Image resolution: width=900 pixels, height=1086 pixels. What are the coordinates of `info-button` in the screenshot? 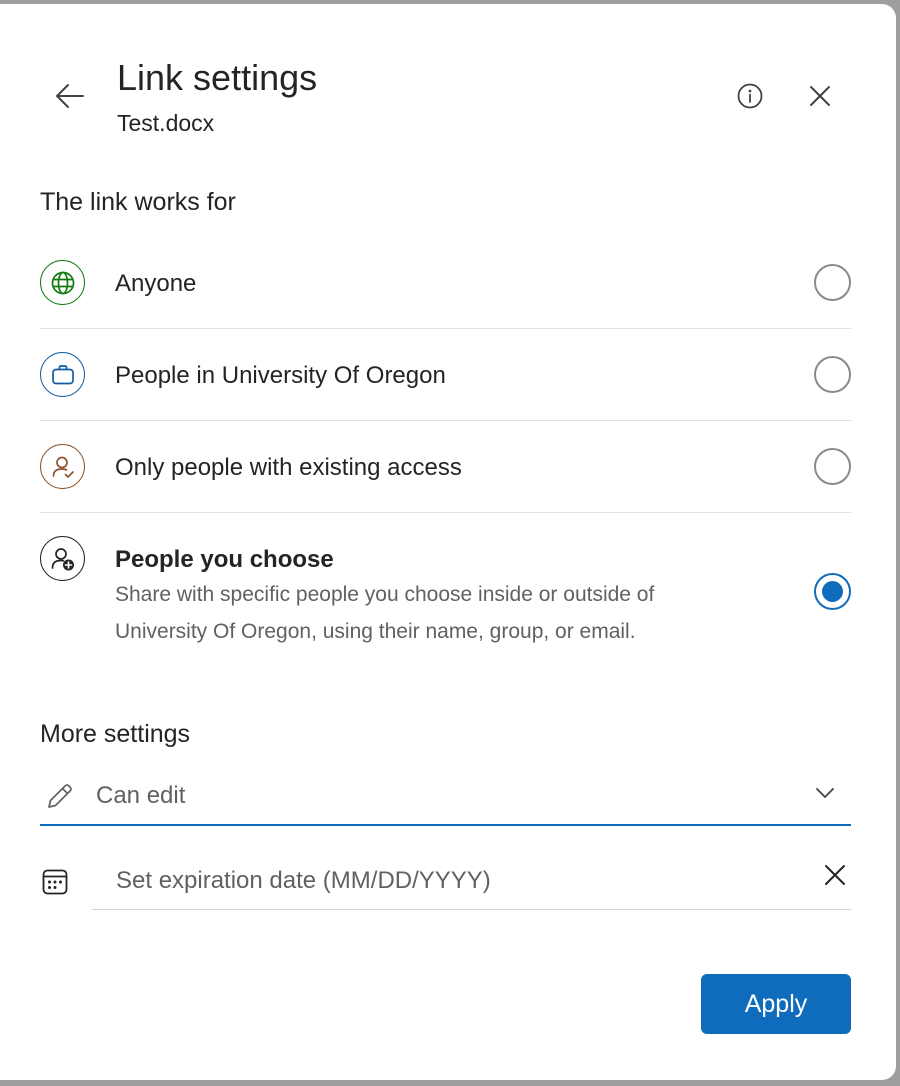 It's located at (750, 96).